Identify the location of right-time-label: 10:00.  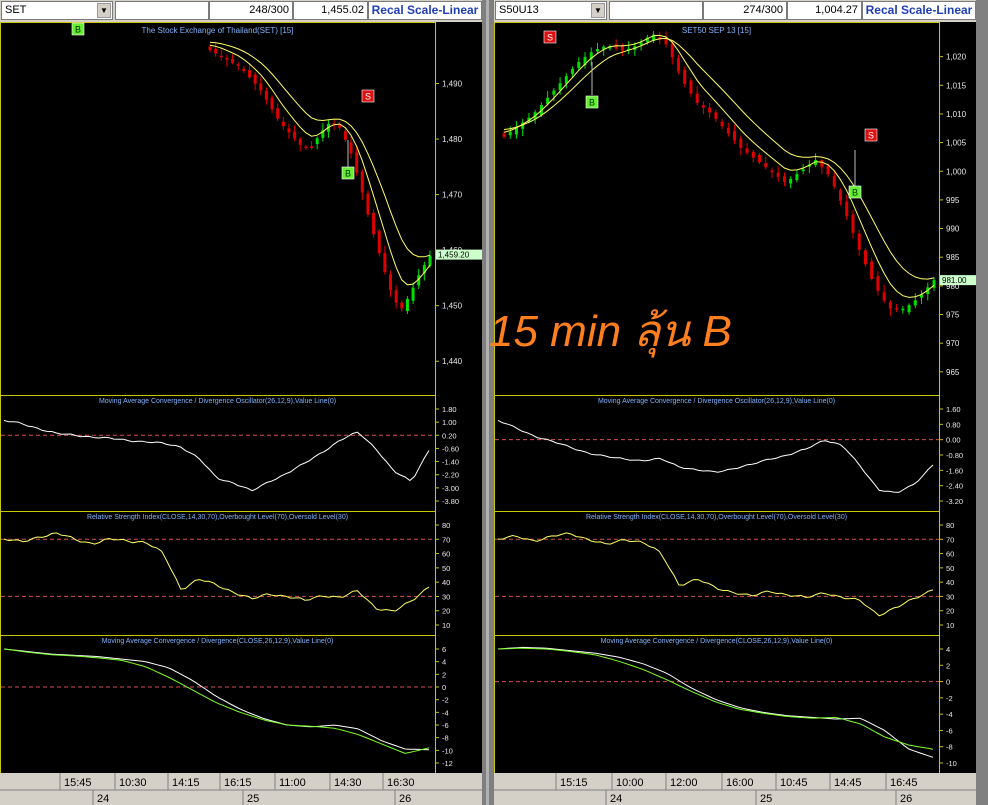
(630, 783).